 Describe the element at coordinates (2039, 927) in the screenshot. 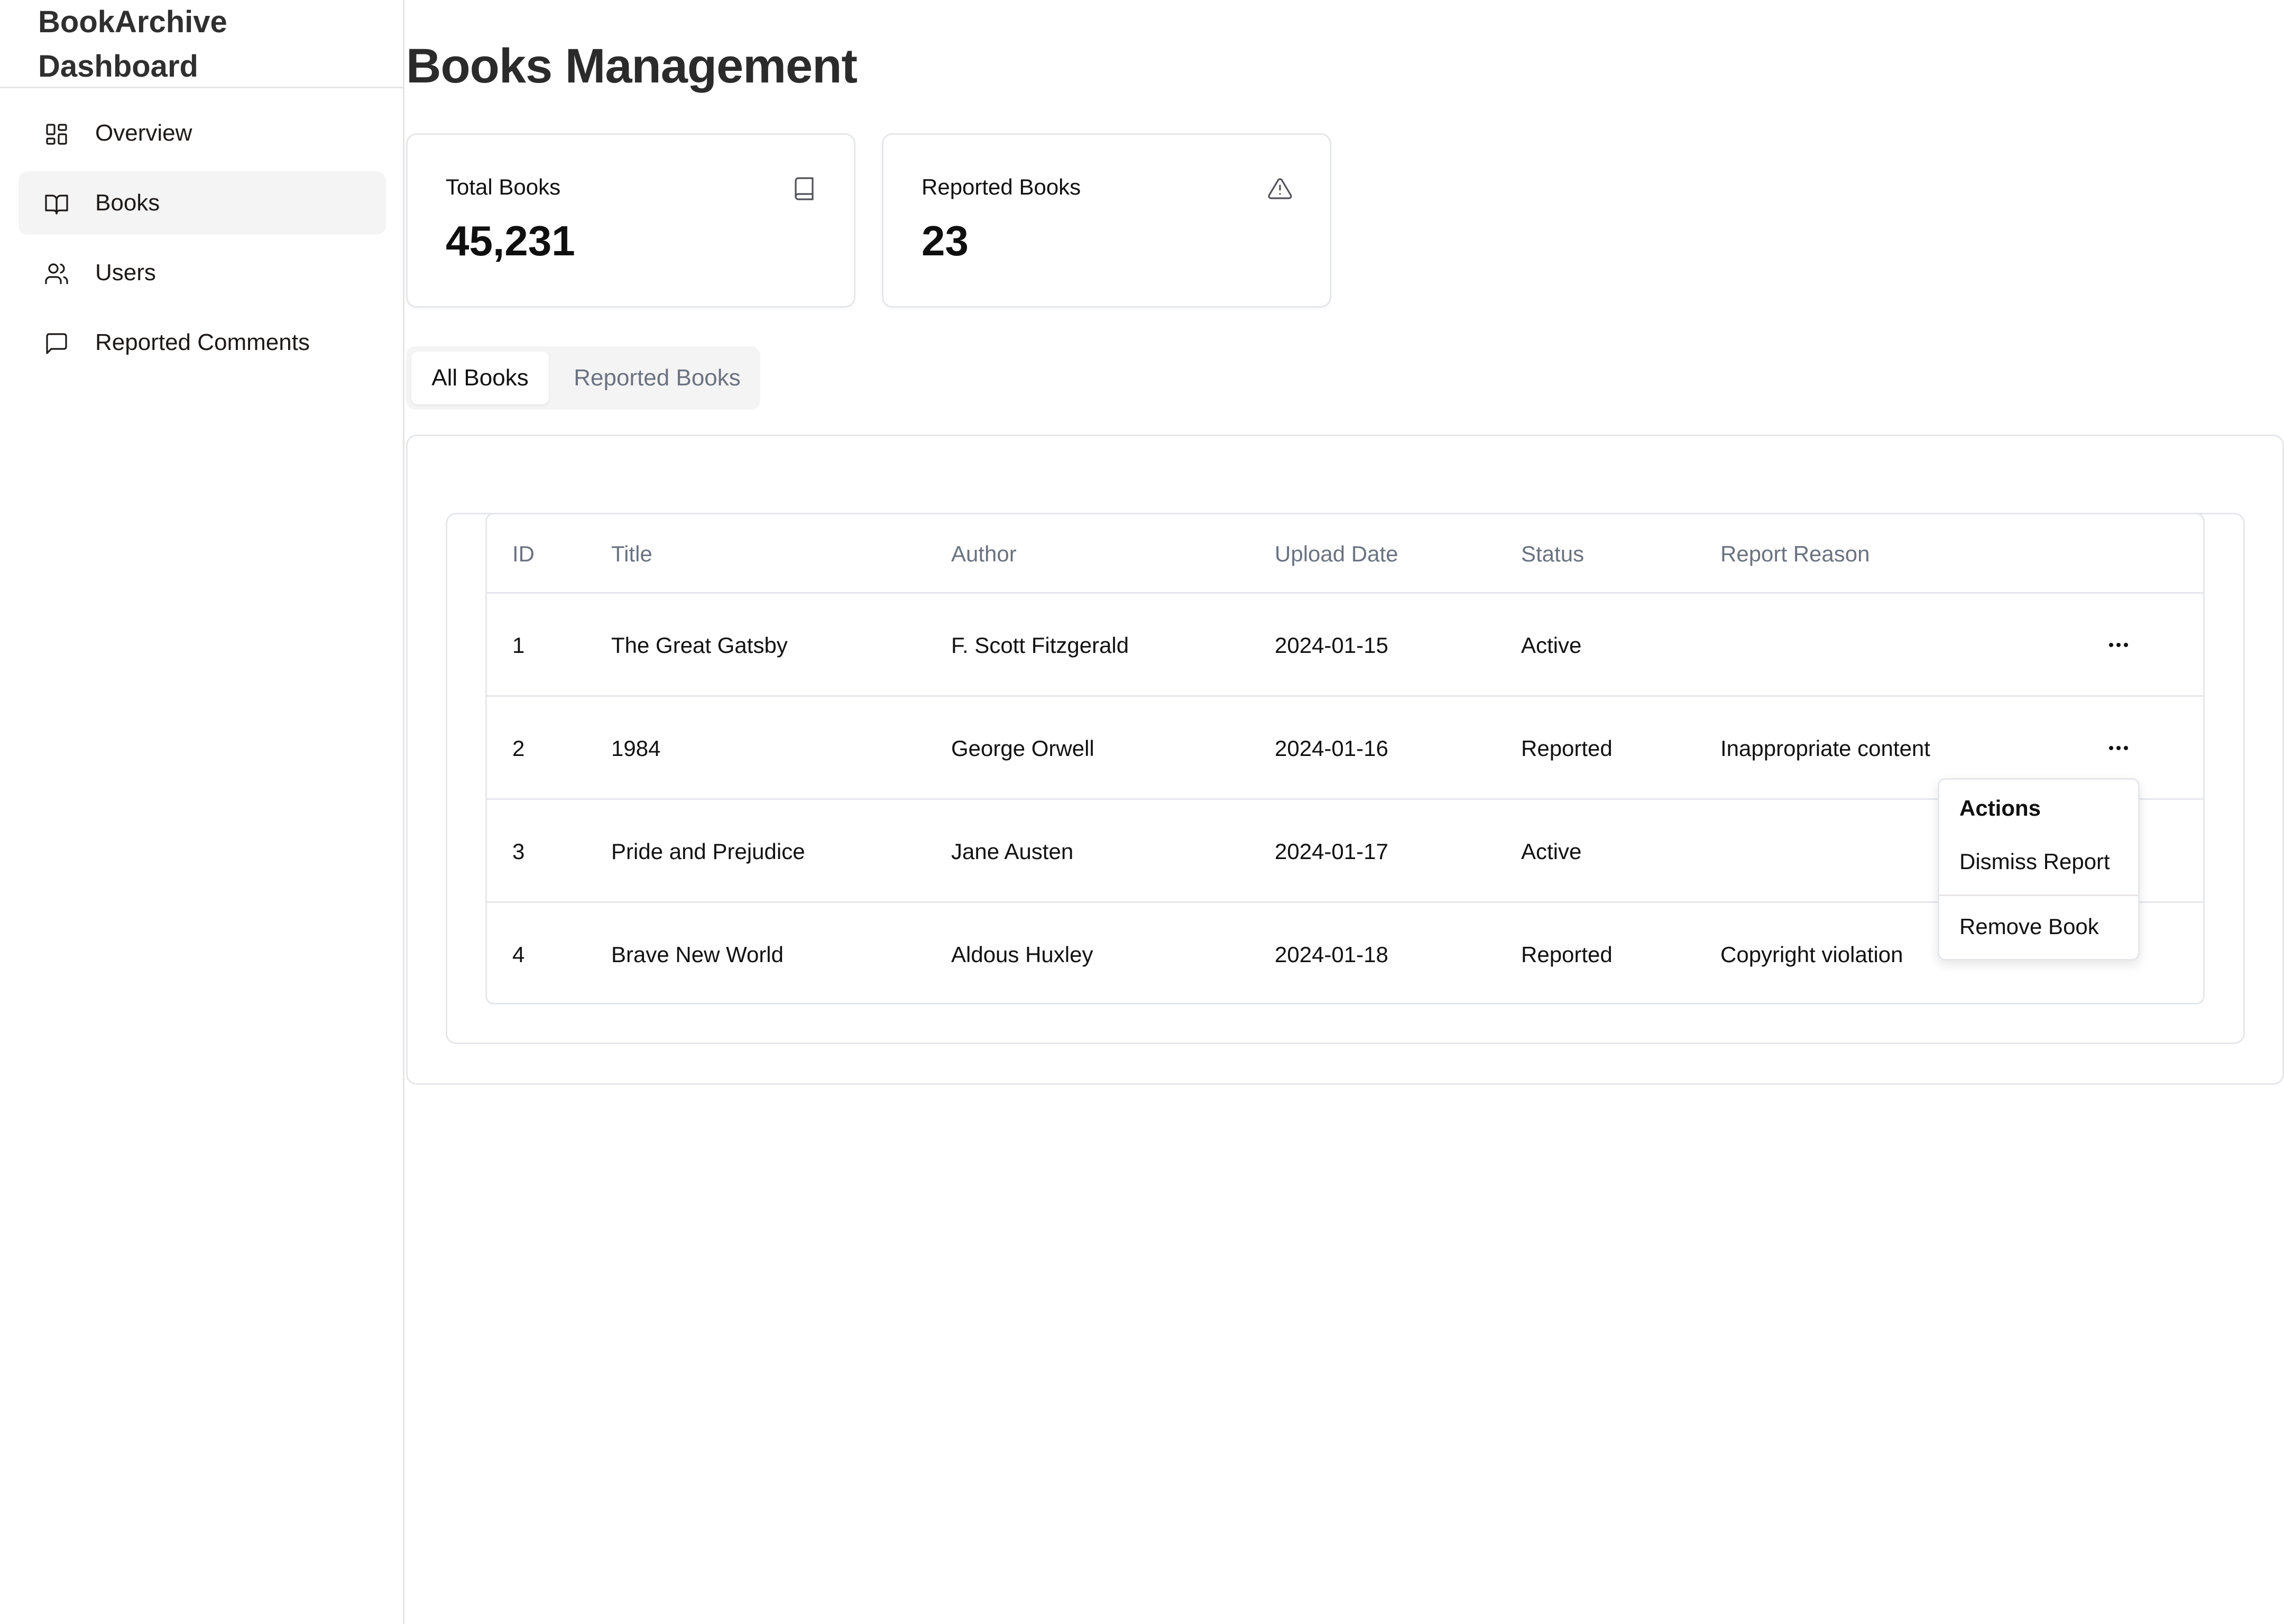

I see `remove-book-item: Remove Book` at that location.